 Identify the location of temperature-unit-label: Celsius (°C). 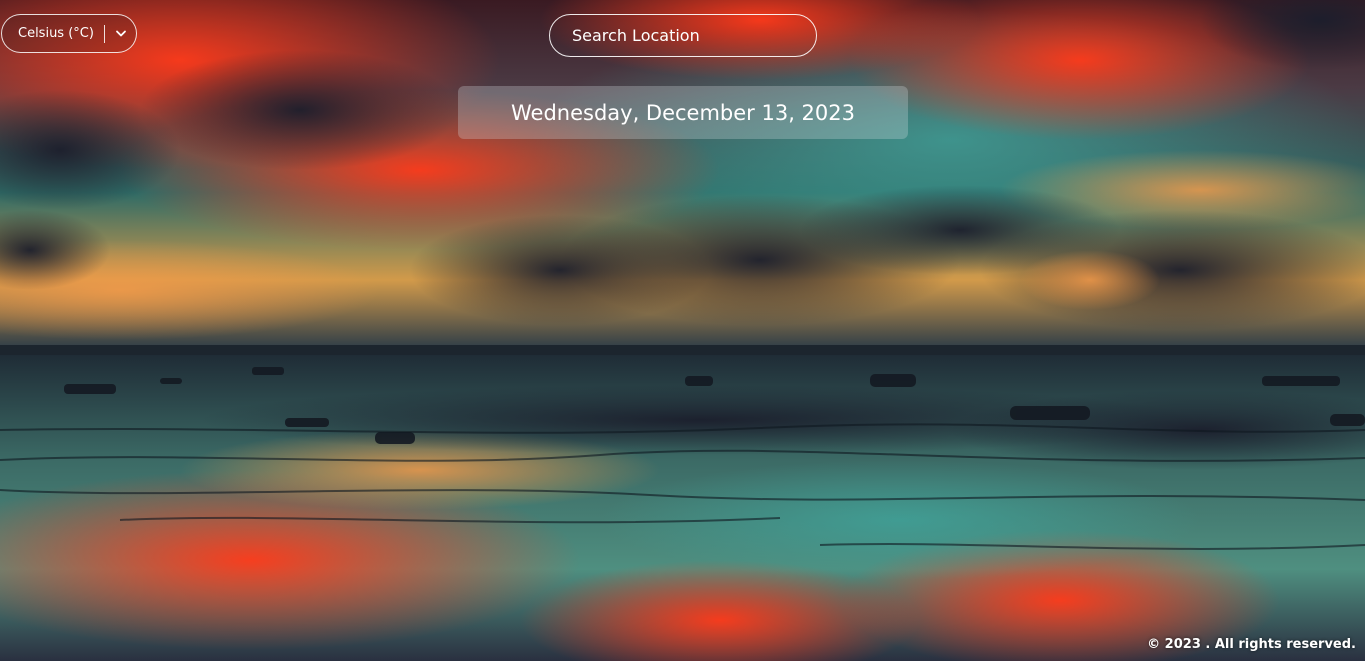
(56, 33).